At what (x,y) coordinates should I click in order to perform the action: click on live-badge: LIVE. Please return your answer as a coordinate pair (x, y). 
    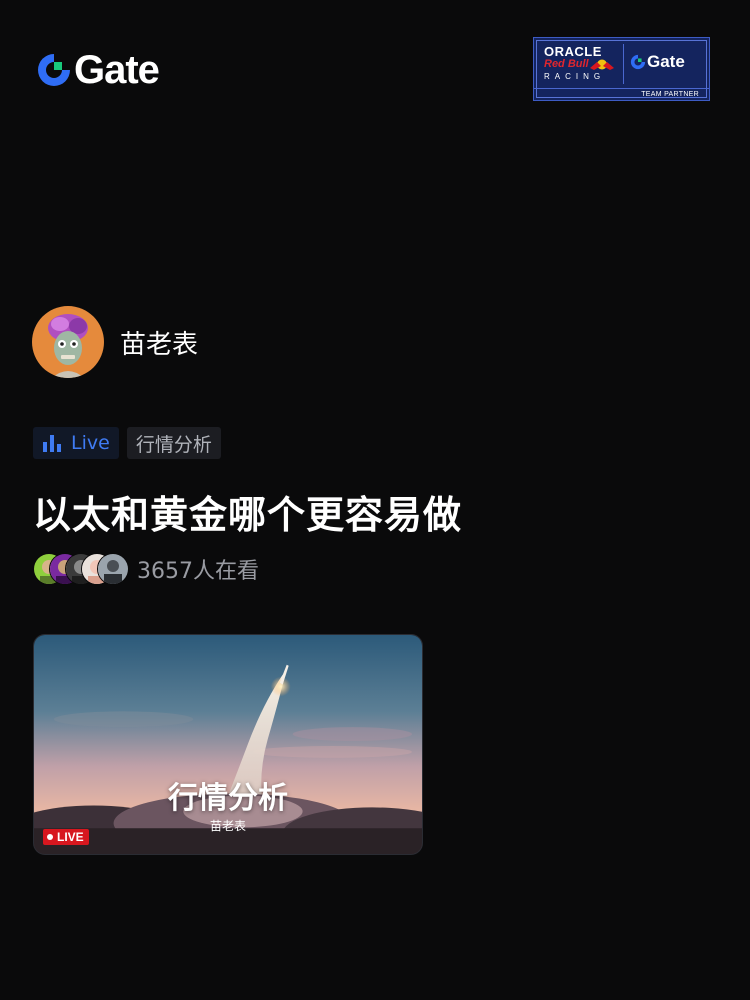
    Looking at the image, I should click on (66, 837).